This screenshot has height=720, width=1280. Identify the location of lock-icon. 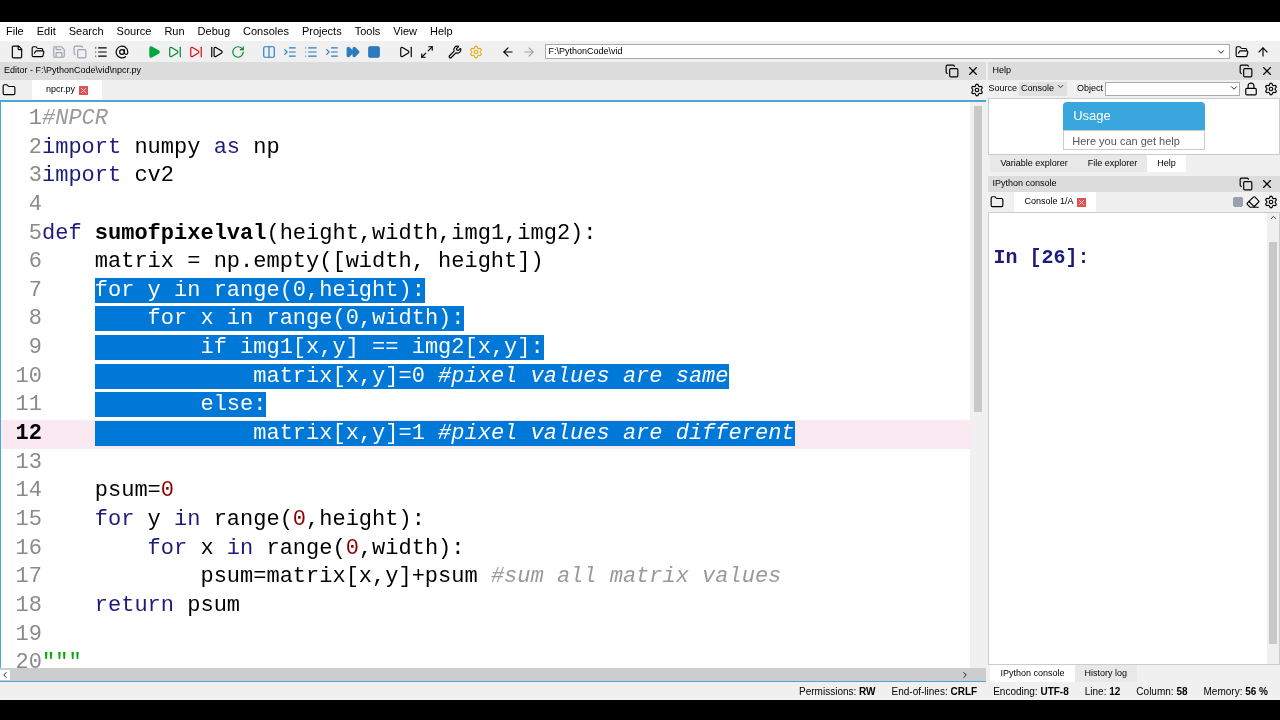
(1251, 89).